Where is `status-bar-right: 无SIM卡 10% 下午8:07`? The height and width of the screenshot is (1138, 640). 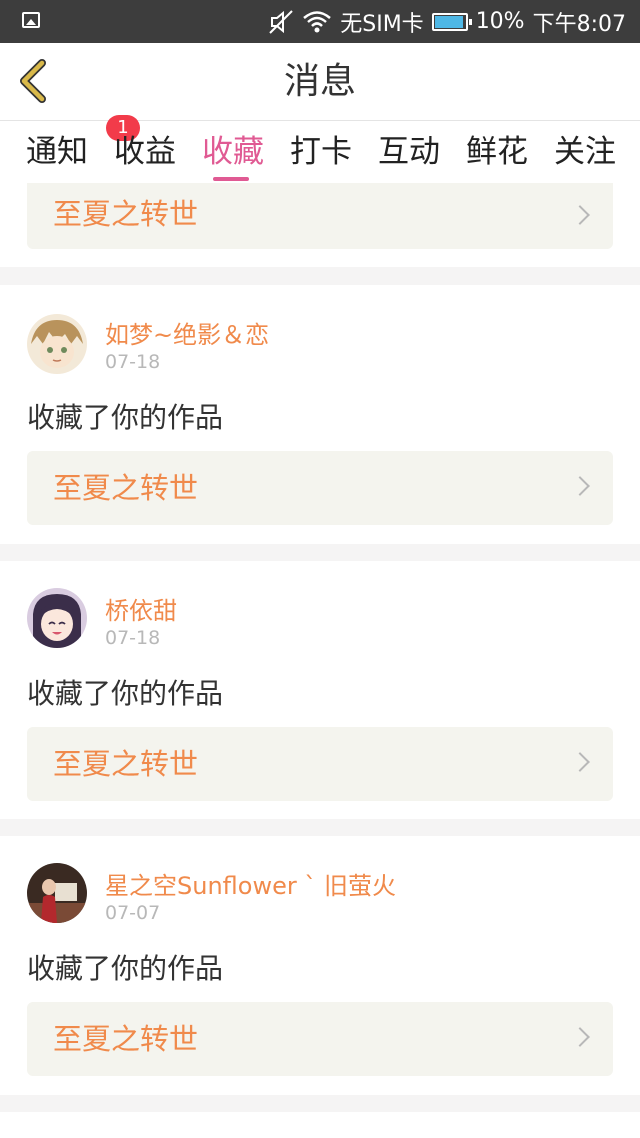 status-bar-right: 无SIM卡 10% 下午8:07 is located at coordinates (447, 21).